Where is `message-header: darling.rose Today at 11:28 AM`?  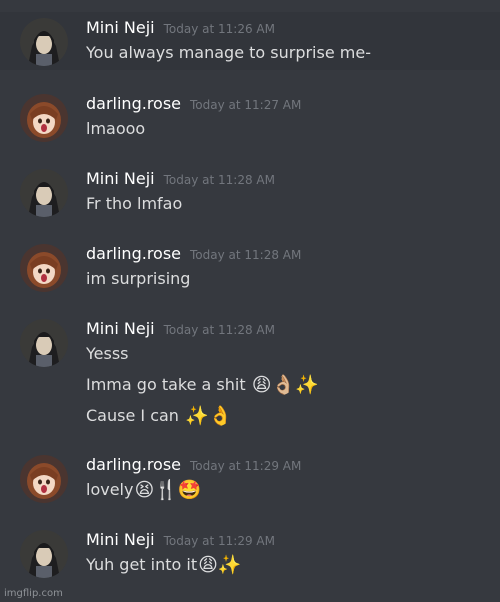
message-header: darling.rose Today at 11:28 AM is located at coordinates (285, 256).